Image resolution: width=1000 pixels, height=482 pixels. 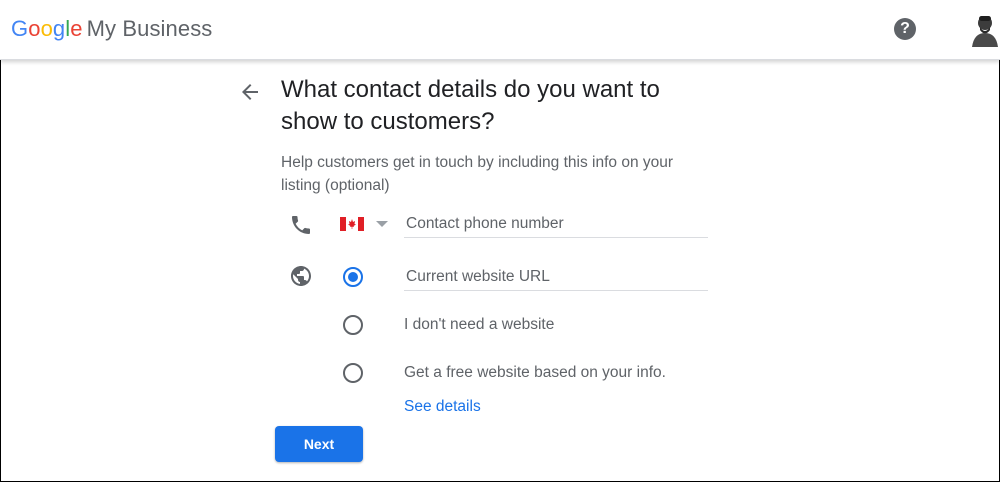 What do you see at coordinates (352, 224) in the screenshot?
I see `canada-flag-icon` at bounding box center [352, 224].